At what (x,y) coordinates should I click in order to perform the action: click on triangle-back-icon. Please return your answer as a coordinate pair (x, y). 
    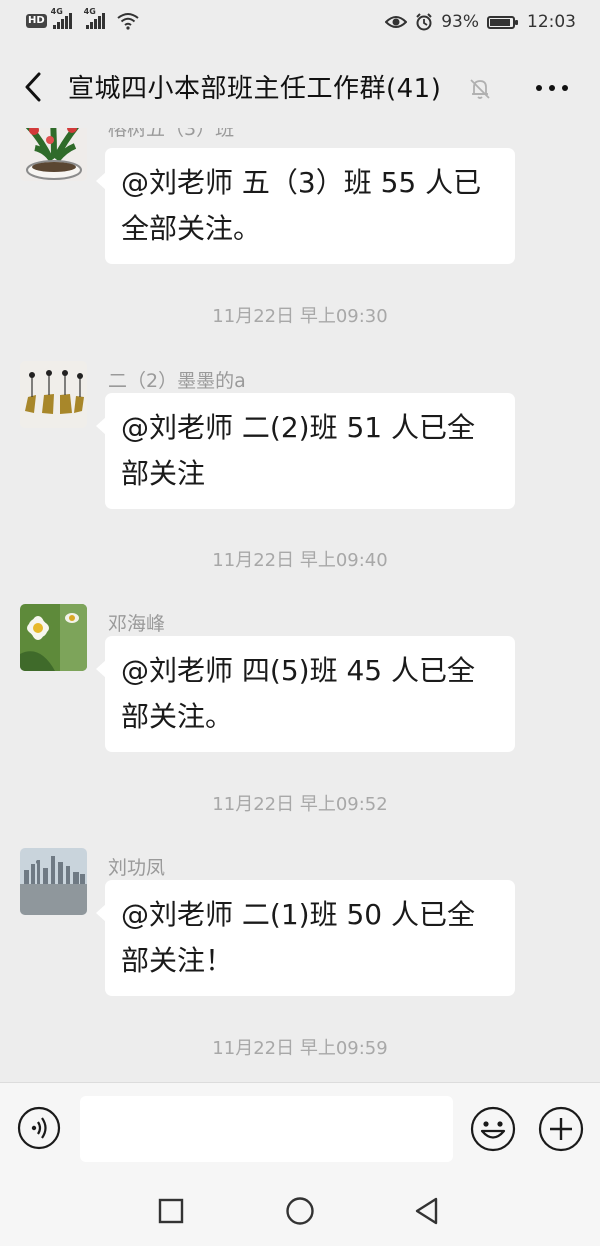
    Looking at the image, I should click on (427, 1211).